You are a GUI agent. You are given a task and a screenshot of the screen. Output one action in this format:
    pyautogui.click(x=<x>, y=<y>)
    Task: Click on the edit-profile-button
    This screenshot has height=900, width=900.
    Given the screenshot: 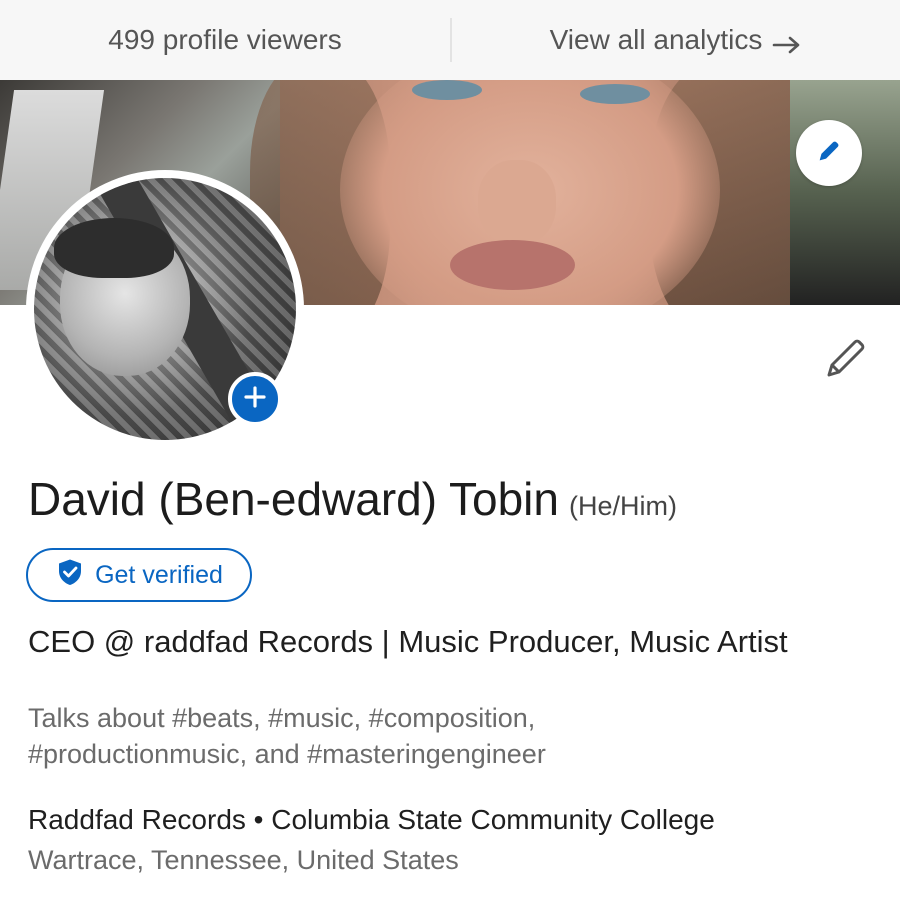 What is the action you would take?
    pyautogui.click(x=846, y=360)
    